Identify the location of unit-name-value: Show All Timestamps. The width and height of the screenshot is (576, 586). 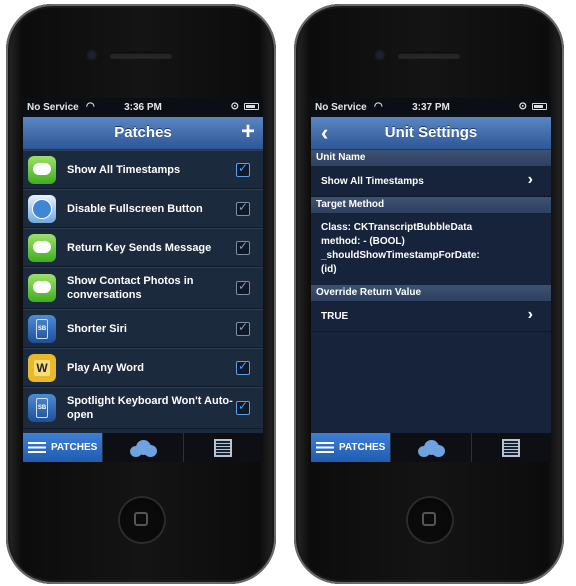
(372, 181).